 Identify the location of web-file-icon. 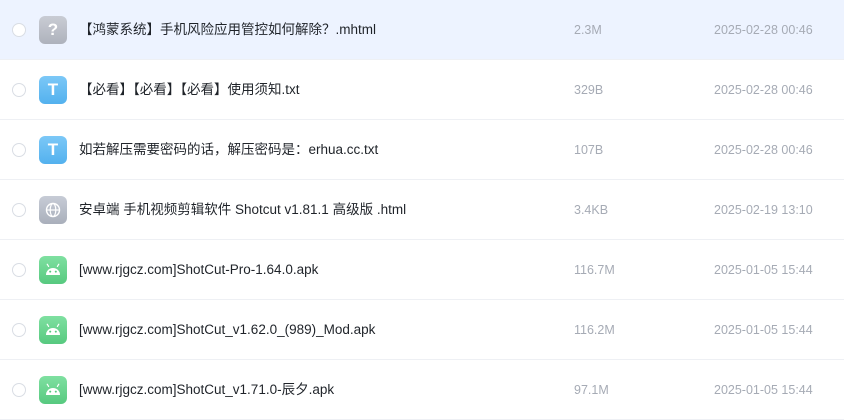
(53, 210).